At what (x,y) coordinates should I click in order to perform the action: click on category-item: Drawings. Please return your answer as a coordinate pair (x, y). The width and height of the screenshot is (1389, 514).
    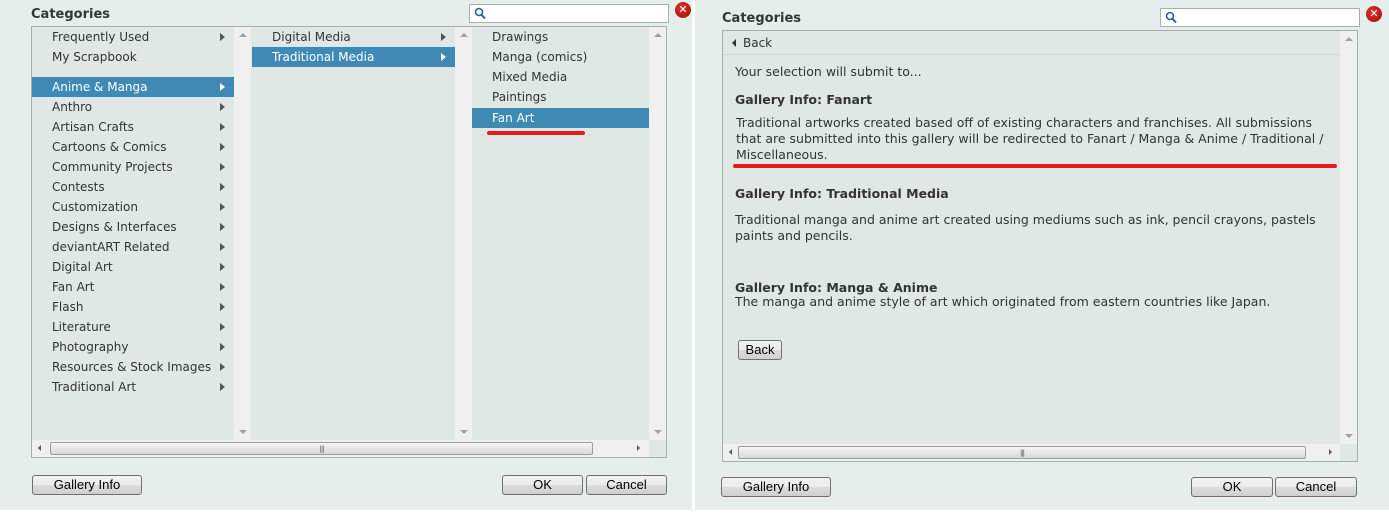
    Looking at the image, I should click on (560, 37).